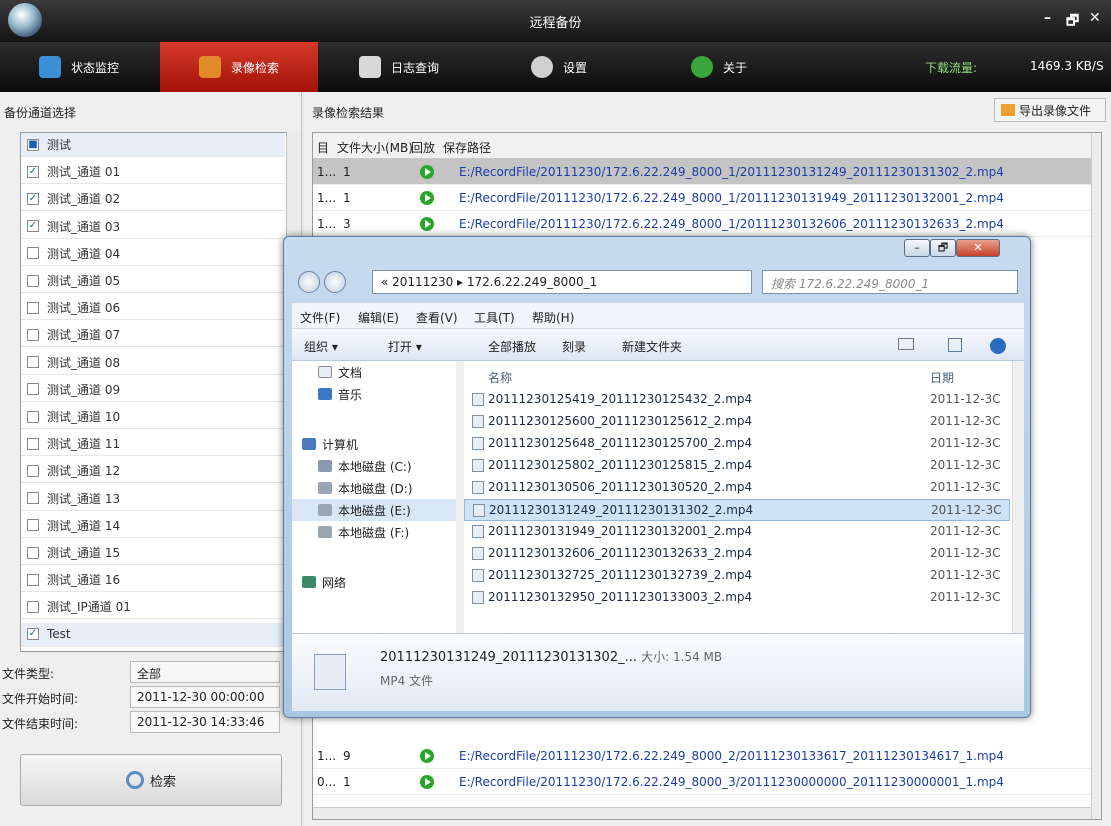 Image resolution: width=1111 pixels, height=826 pixels. Describe the element at coordinates (153, 499) in the screenshot. I see `channel-item: 测试_通道 13` at that location.